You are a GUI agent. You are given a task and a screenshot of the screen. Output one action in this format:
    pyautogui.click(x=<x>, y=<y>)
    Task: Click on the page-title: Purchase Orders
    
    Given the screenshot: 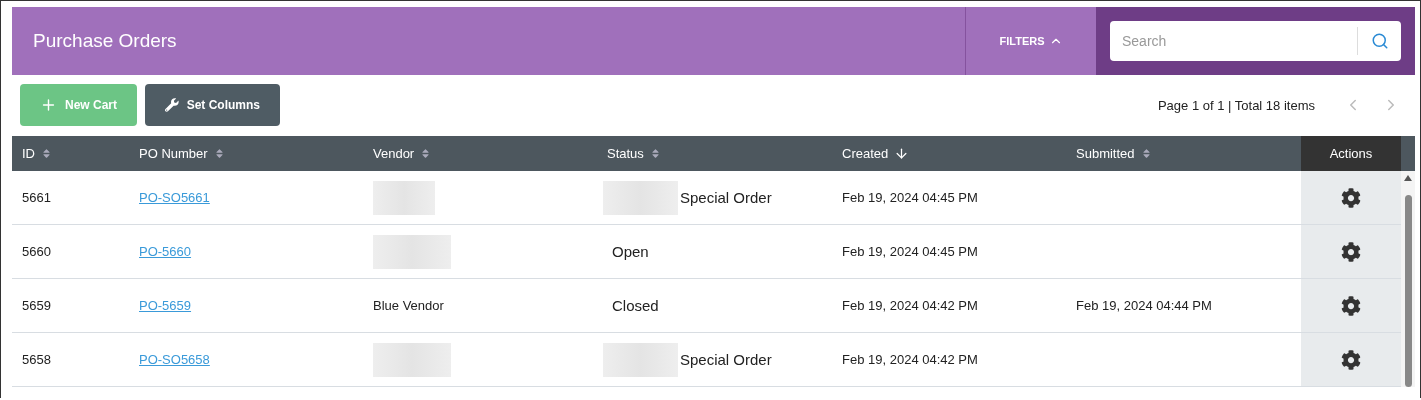 What is the action you would take?
    pyautogui.click(x=105, y=41)
    